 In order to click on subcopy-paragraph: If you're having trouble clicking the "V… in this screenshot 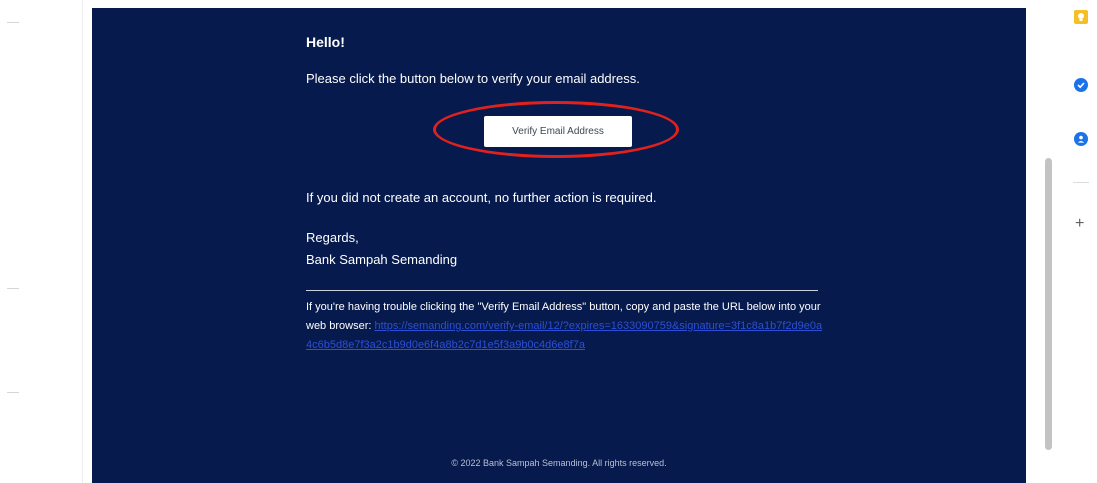, I will do `click(566, 326)`.